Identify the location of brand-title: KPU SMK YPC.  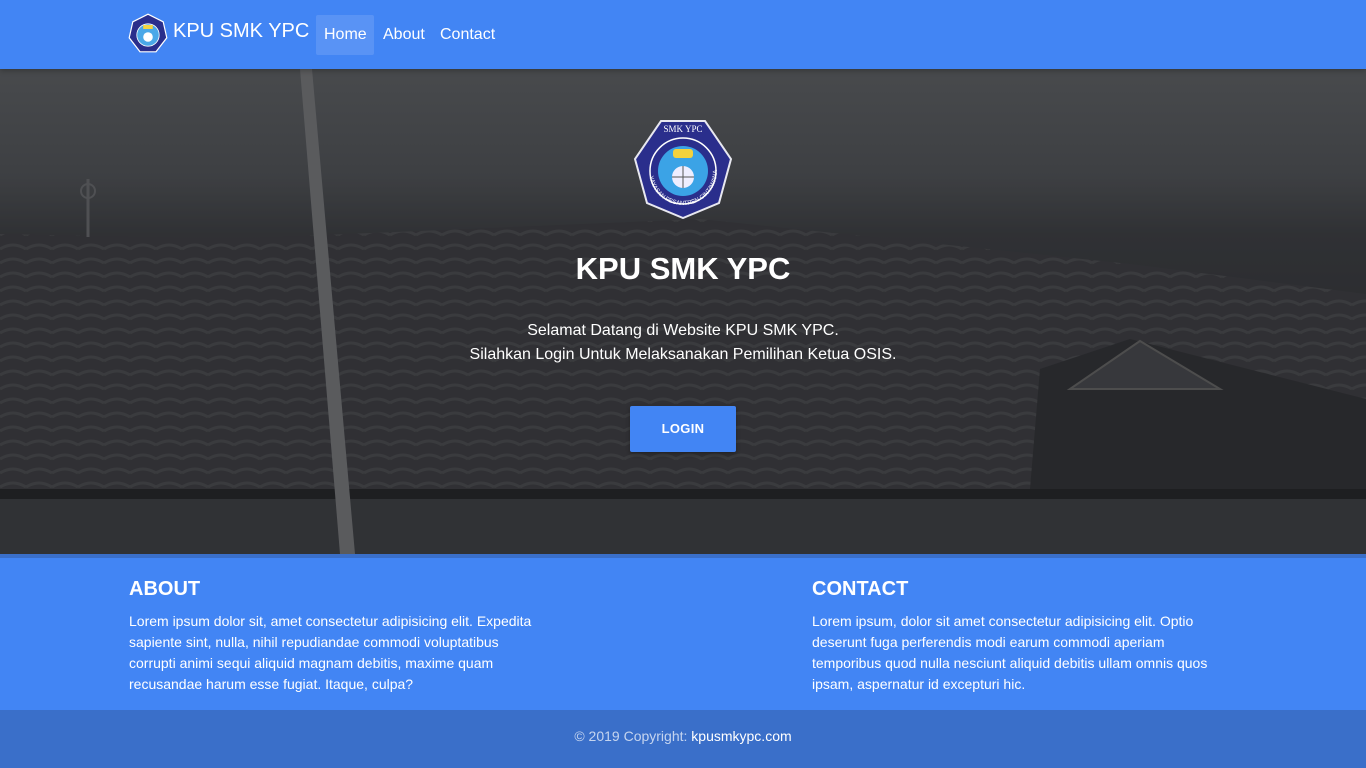
(241, 30).